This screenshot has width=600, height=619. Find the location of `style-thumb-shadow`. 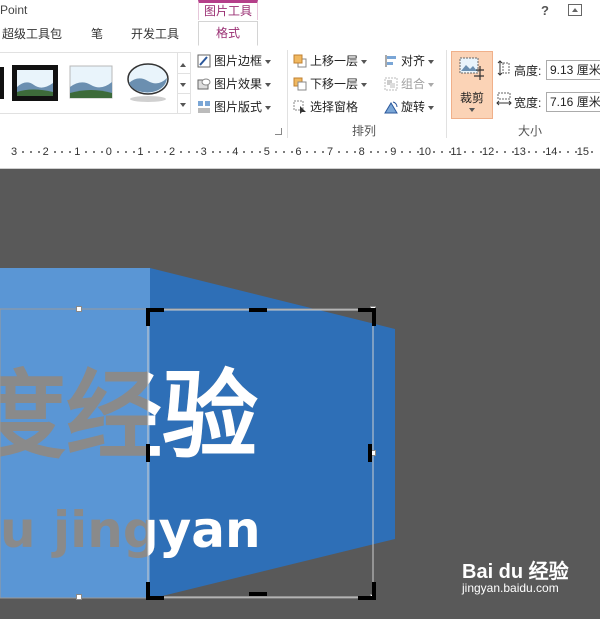

style-thumb-shadow is located at coordinates (91, 82).